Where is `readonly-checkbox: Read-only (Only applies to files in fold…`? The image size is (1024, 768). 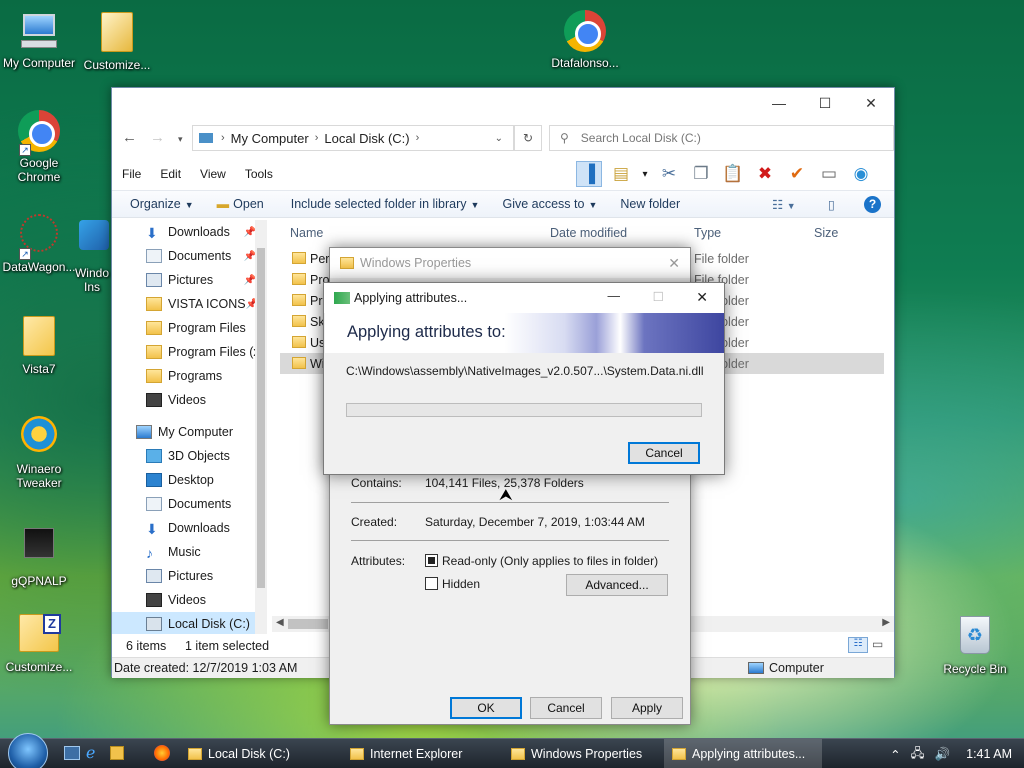 readonly-checkbox: Read-only (Only applies to files in fold… is located at coordinates (541, 561).